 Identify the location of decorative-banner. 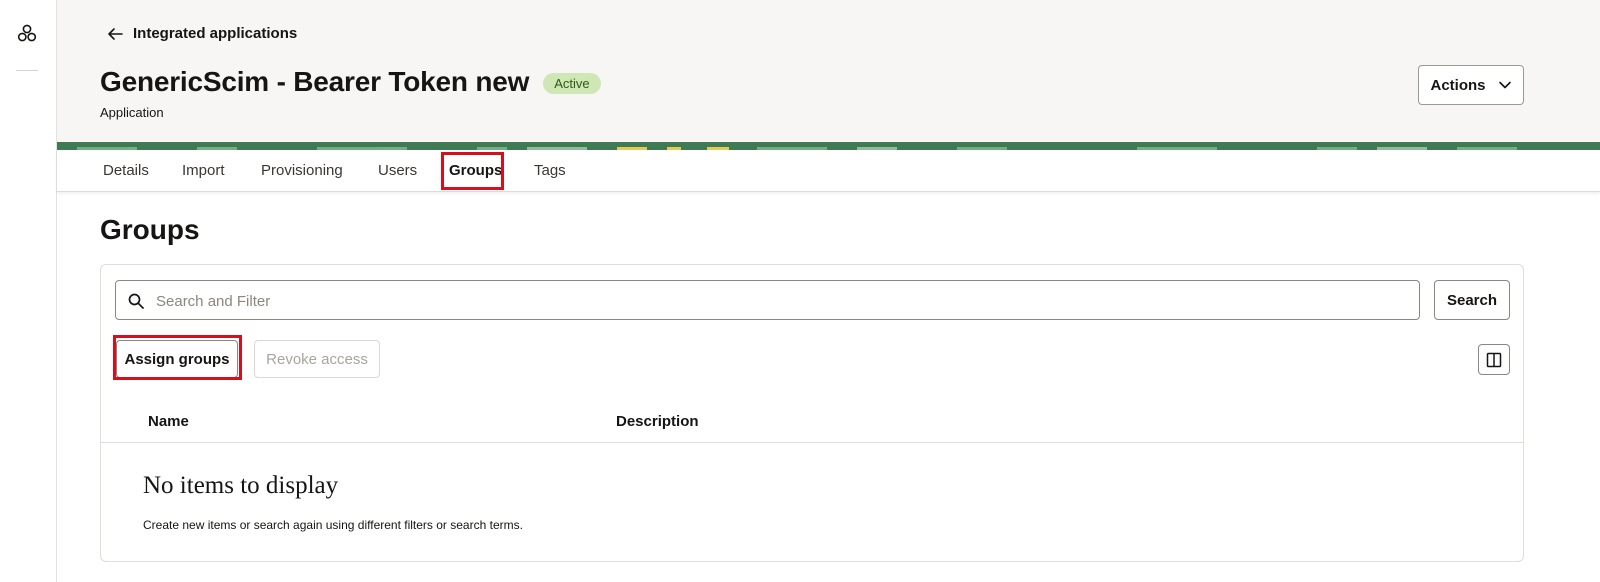
(828, 146).